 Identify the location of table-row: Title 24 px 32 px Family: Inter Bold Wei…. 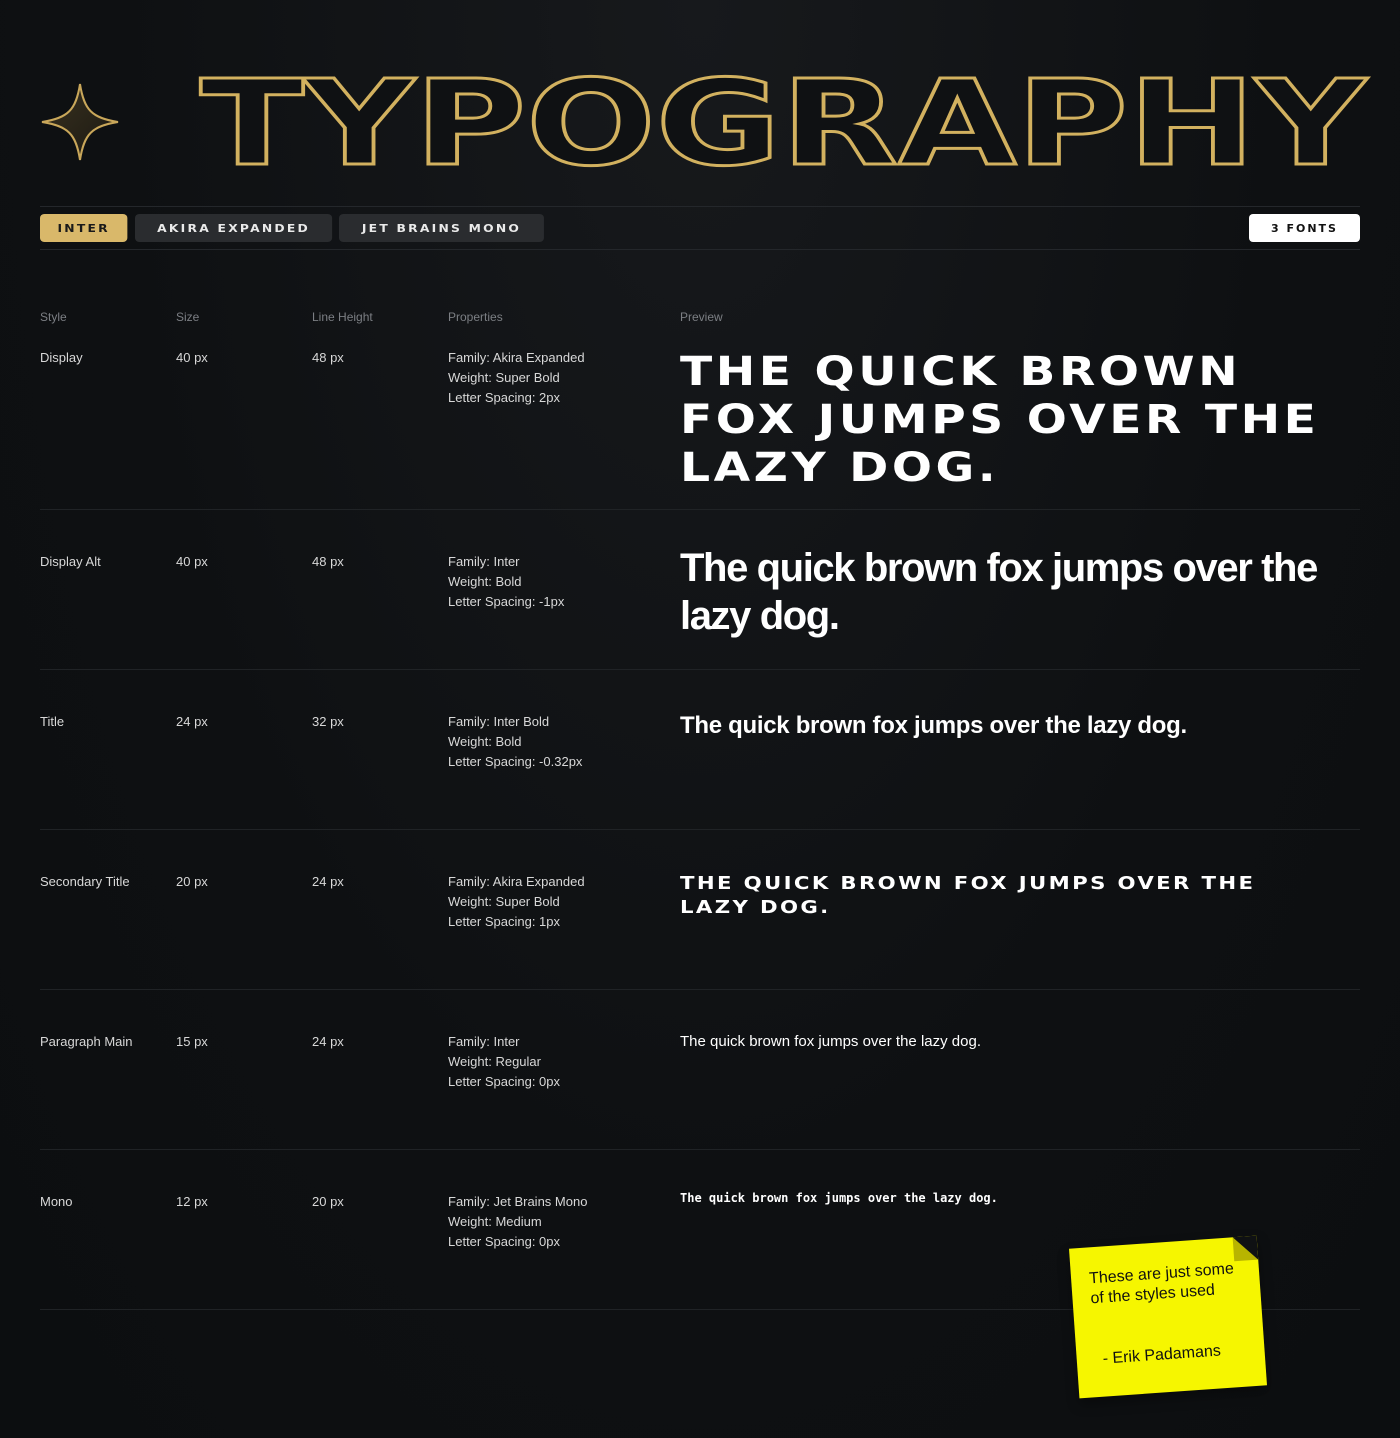
(700, 771).